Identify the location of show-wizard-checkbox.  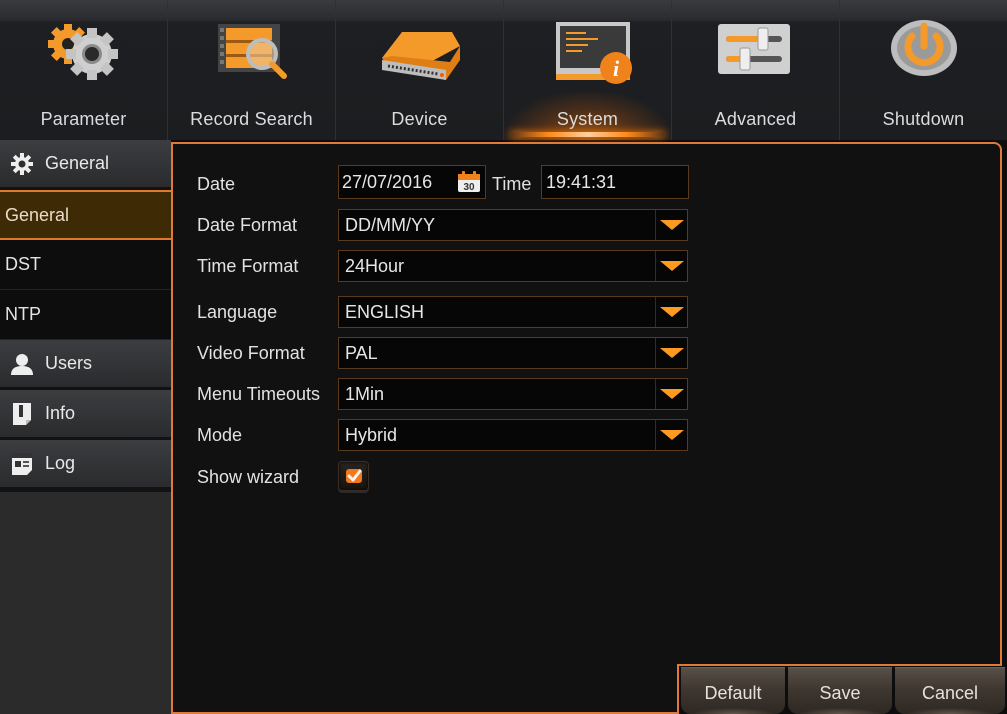
(353, 476).